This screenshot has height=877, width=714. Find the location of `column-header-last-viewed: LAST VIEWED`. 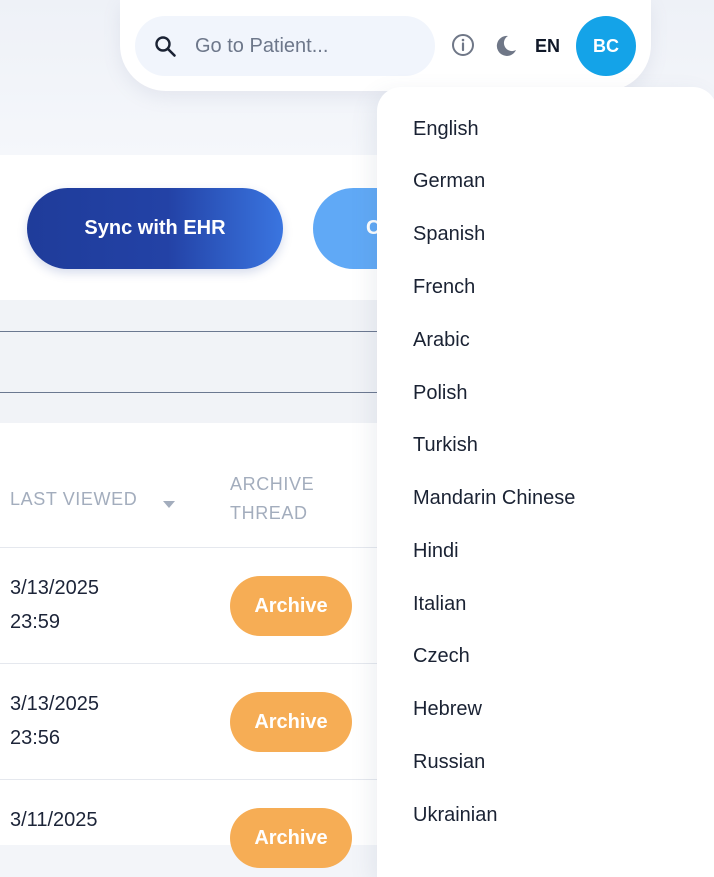

column-header-last-viewed: LAST VIEWED is located at coordinates (73, 499).